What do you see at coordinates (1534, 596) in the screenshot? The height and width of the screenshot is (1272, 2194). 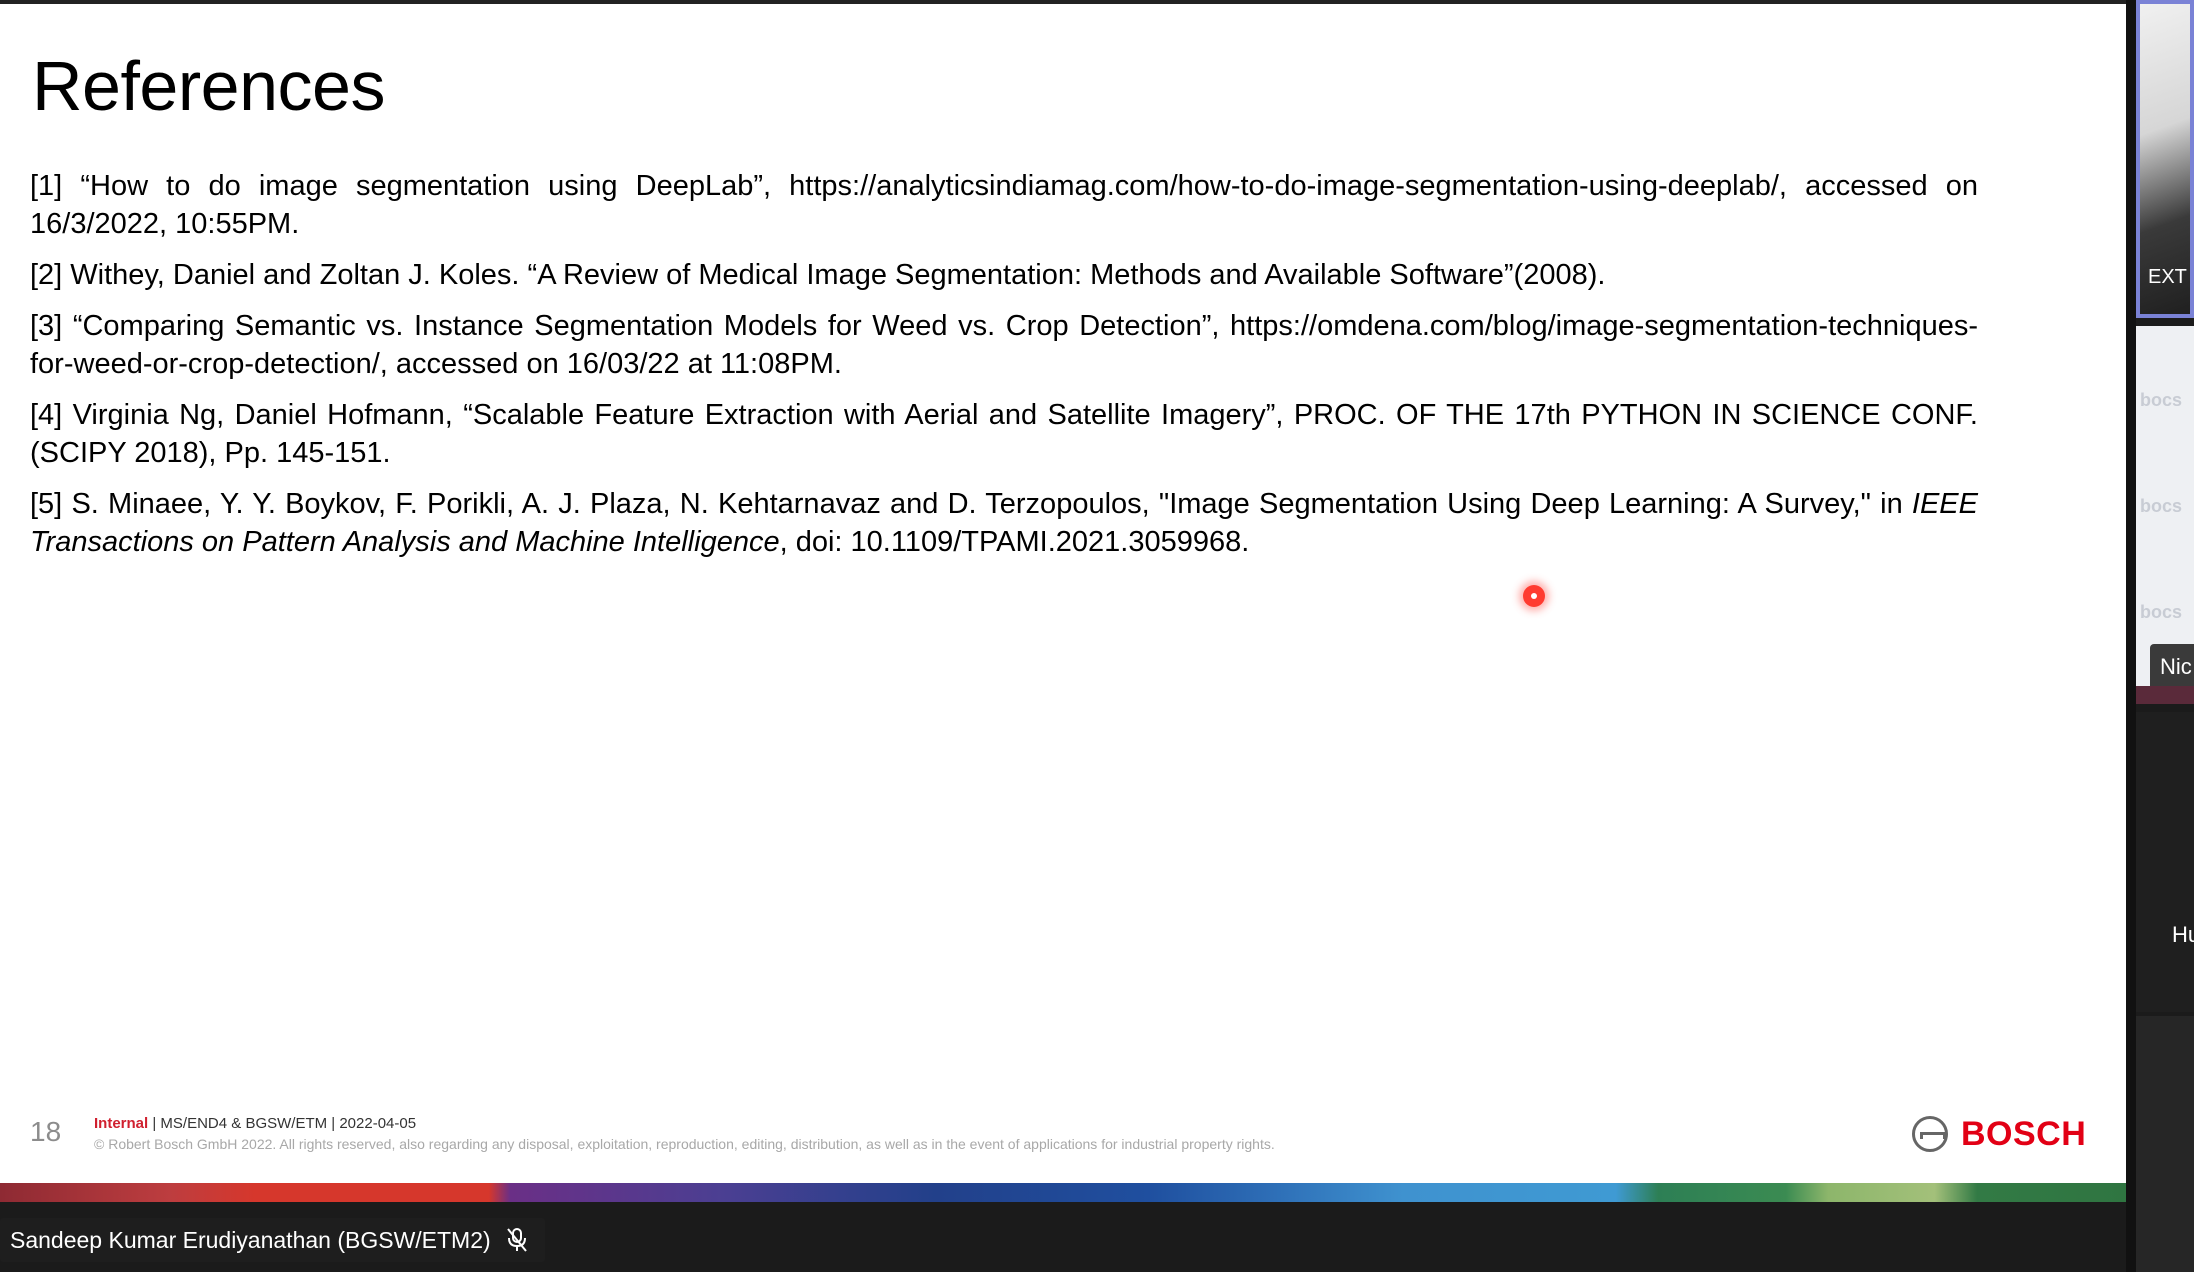 I see `laser-pointer` at bounding box center [1534, 596].